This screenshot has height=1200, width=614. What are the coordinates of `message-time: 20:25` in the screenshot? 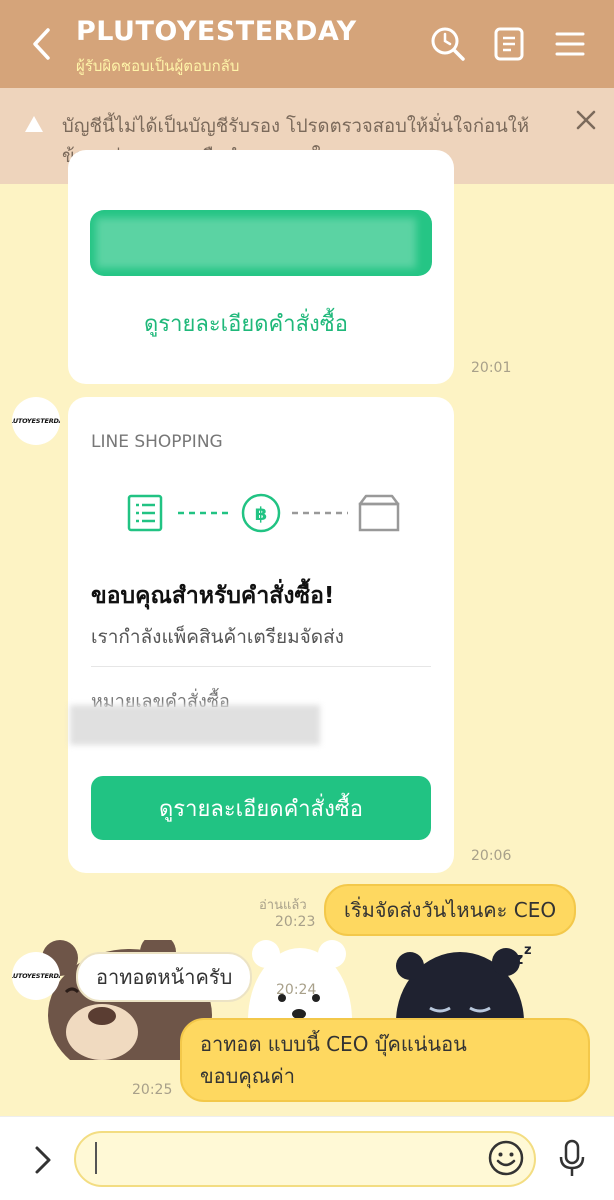 It's located at (152, 1090).